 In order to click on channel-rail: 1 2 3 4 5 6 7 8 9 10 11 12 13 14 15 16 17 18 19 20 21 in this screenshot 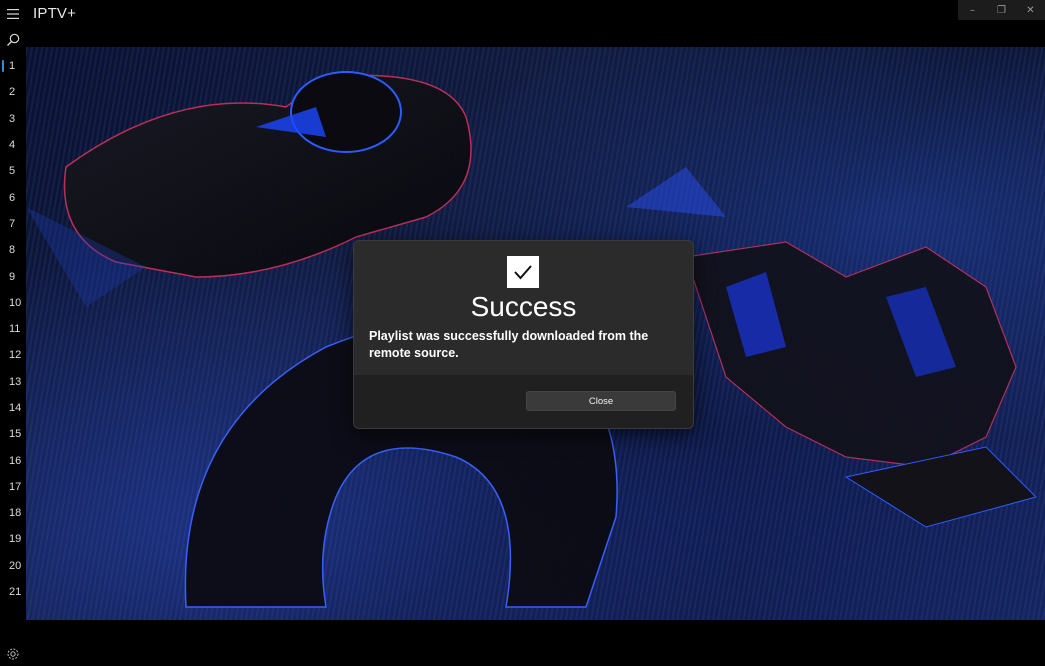, I will do `click(13, 346)`.